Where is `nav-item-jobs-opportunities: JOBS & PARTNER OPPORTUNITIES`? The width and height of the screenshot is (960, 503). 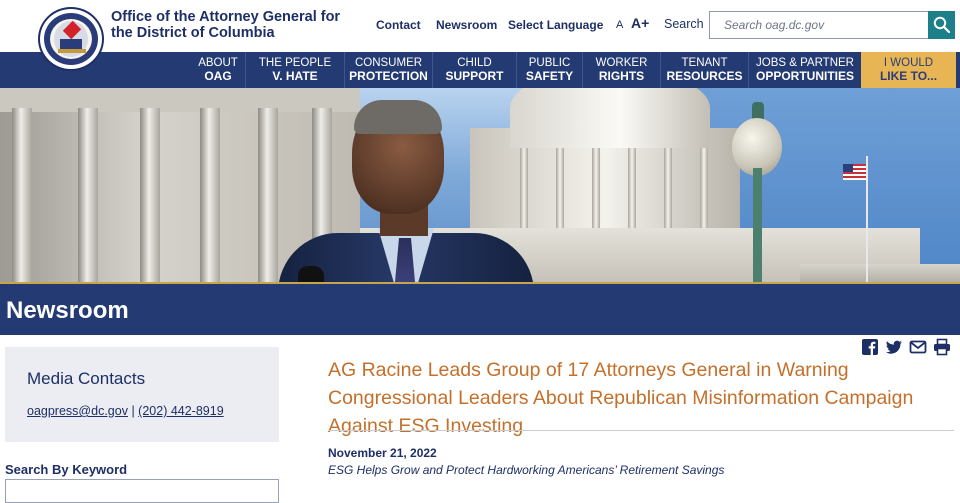
nav-item-jobs-opportunities: JOBS & PARTNER OPPORTUNITIES is located at coordinates (805, 70).